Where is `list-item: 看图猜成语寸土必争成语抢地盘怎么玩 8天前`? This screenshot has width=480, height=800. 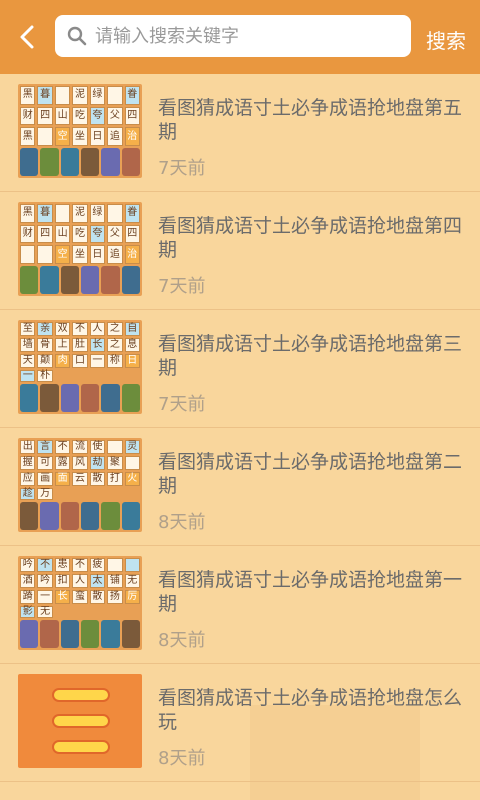
list-item: 看图猜成语寸土必争成语抢地盘怎么玩 8天前 is located at coordinates (240, 723).